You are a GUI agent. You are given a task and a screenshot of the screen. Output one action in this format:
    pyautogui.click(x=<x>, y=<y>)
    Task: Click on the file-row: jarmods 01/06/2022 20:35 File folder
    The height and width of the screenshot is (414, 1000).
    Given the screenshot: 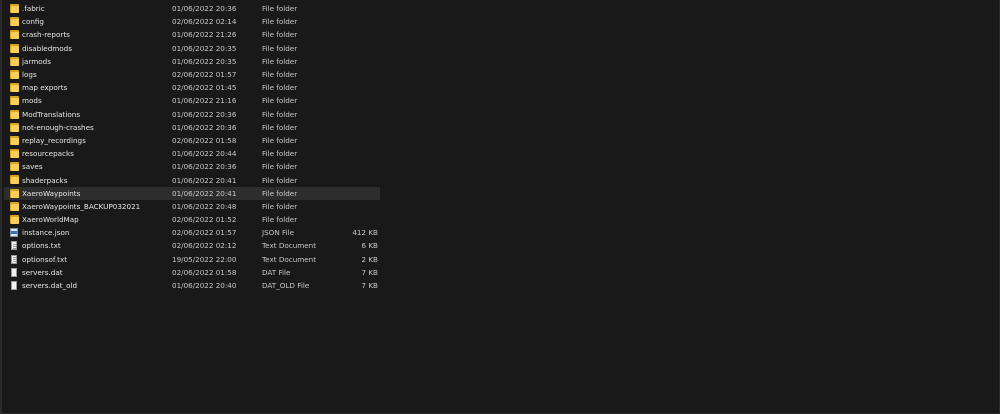 What is the action you would take?
    pyautogui.click(x=192, y=61)
    